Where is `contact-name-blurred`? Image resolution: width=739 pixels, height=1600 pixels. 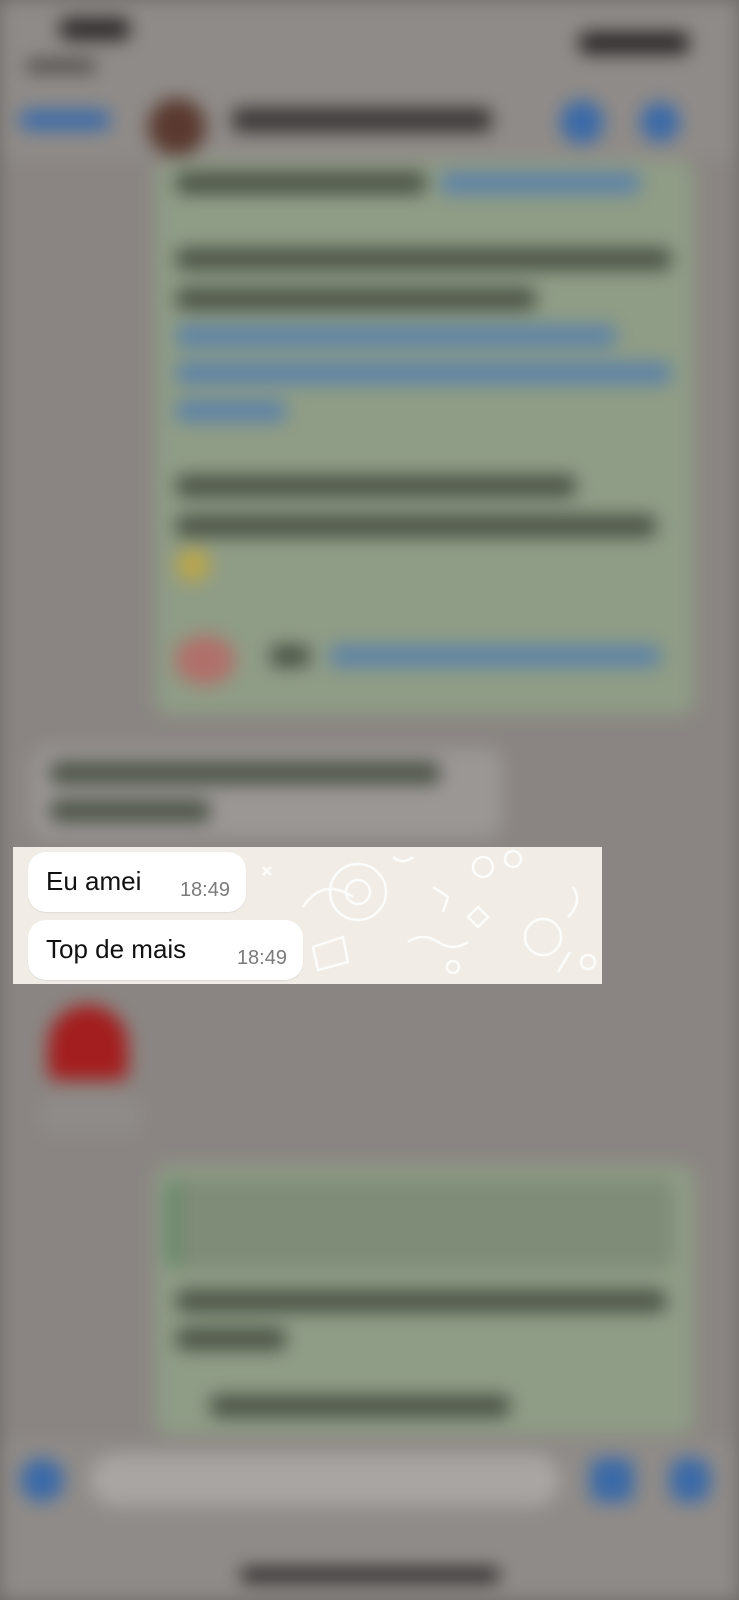
contact-name-blurred is located at coordinates (362, 120).